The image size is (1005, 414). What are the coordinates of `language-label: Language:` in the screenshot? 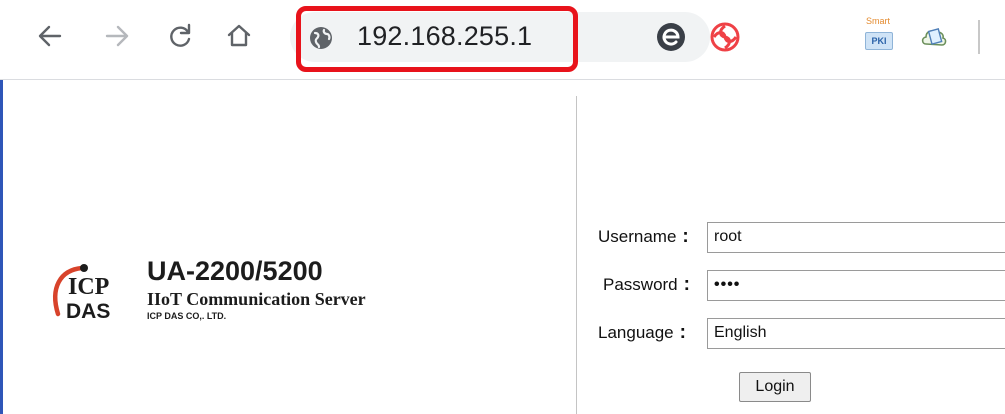 It's located at (642, 333).